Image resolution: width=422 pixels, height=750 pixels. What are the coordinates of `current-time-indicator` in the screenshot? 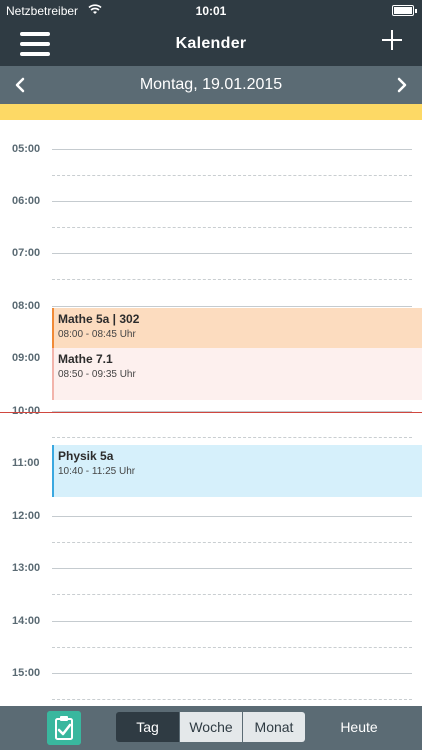 It's located at (211, 412).